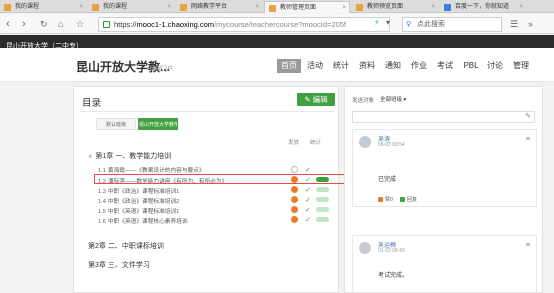 This screenshot has width=554, height=293. Describe the element at coordinates (405, 100) in the screenshot. I see `chevron-down-icon: ▾` at that location.